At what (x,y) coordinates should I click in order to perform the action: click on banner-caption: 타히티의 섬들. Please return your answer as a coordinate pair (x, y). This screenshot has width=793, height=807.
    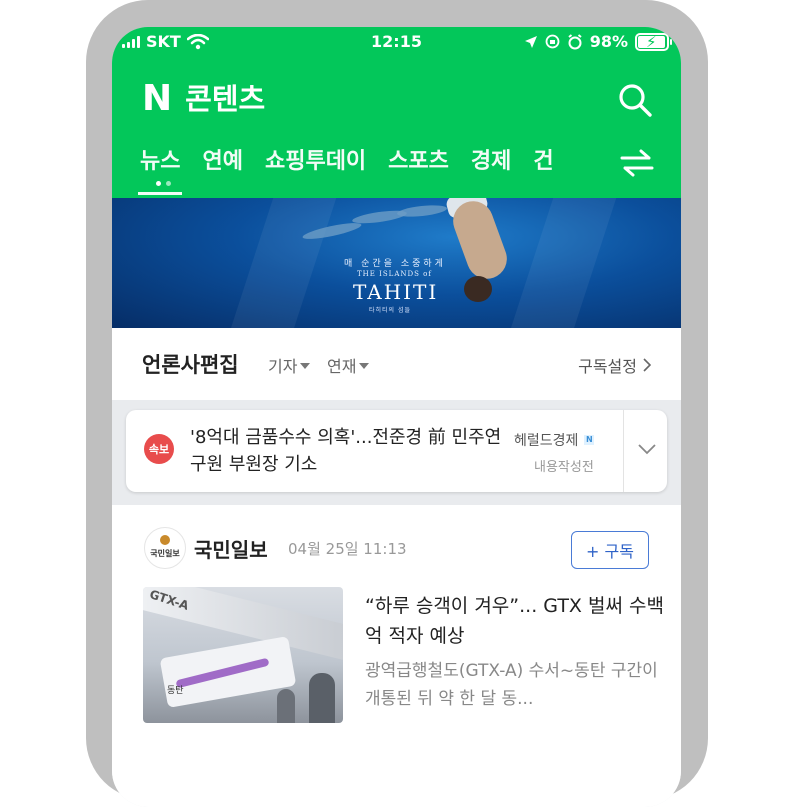
    Looking at the image, I should click on (390, 310).